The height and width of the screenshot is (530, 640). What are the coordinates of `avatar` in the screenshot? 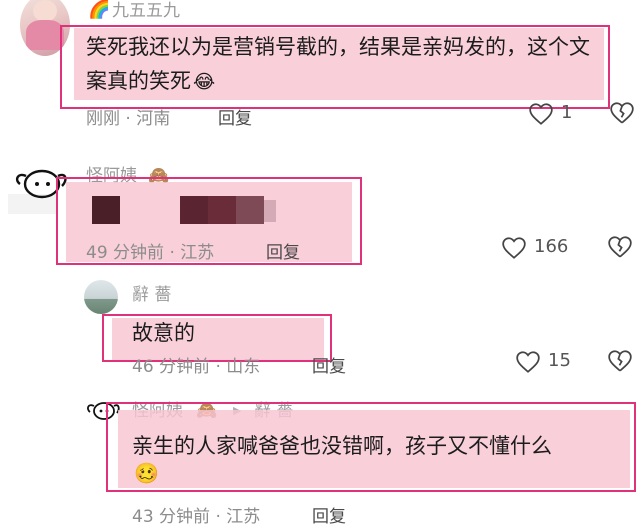 It's located at (101, 297).